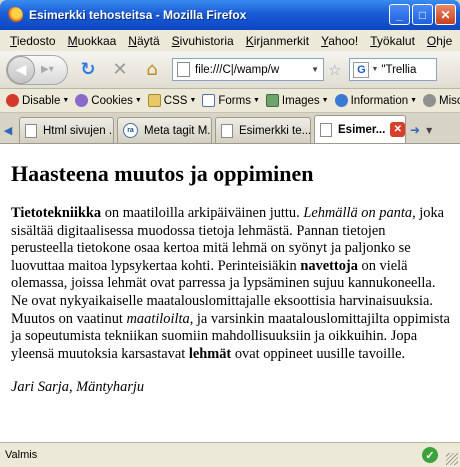 This screenshot has width=460, height=467. Describe the element at coordinates (33, 41) in the screenshot. I see `menu-file: Tiedosto` at that location.